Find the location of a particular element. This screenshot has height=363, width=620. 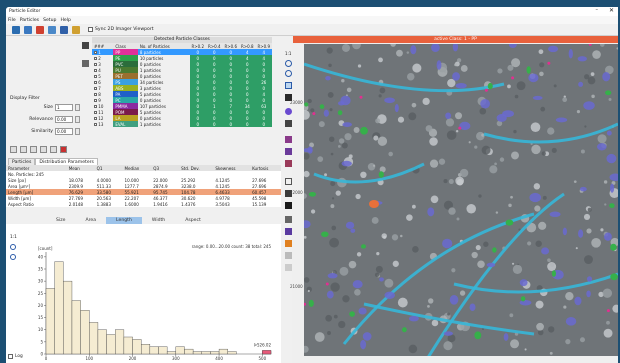

similarity-stepper is located at coordinates (77, 131).